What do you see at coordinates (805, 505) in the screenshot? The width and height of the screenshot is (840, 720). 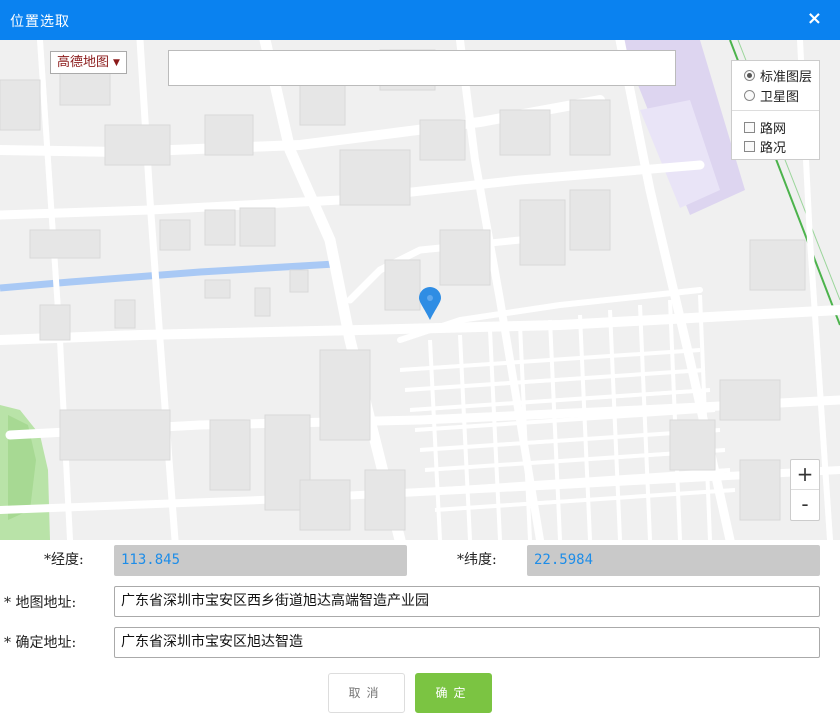 I see `zoom-out-button: -` at bounding box center [805, 505].